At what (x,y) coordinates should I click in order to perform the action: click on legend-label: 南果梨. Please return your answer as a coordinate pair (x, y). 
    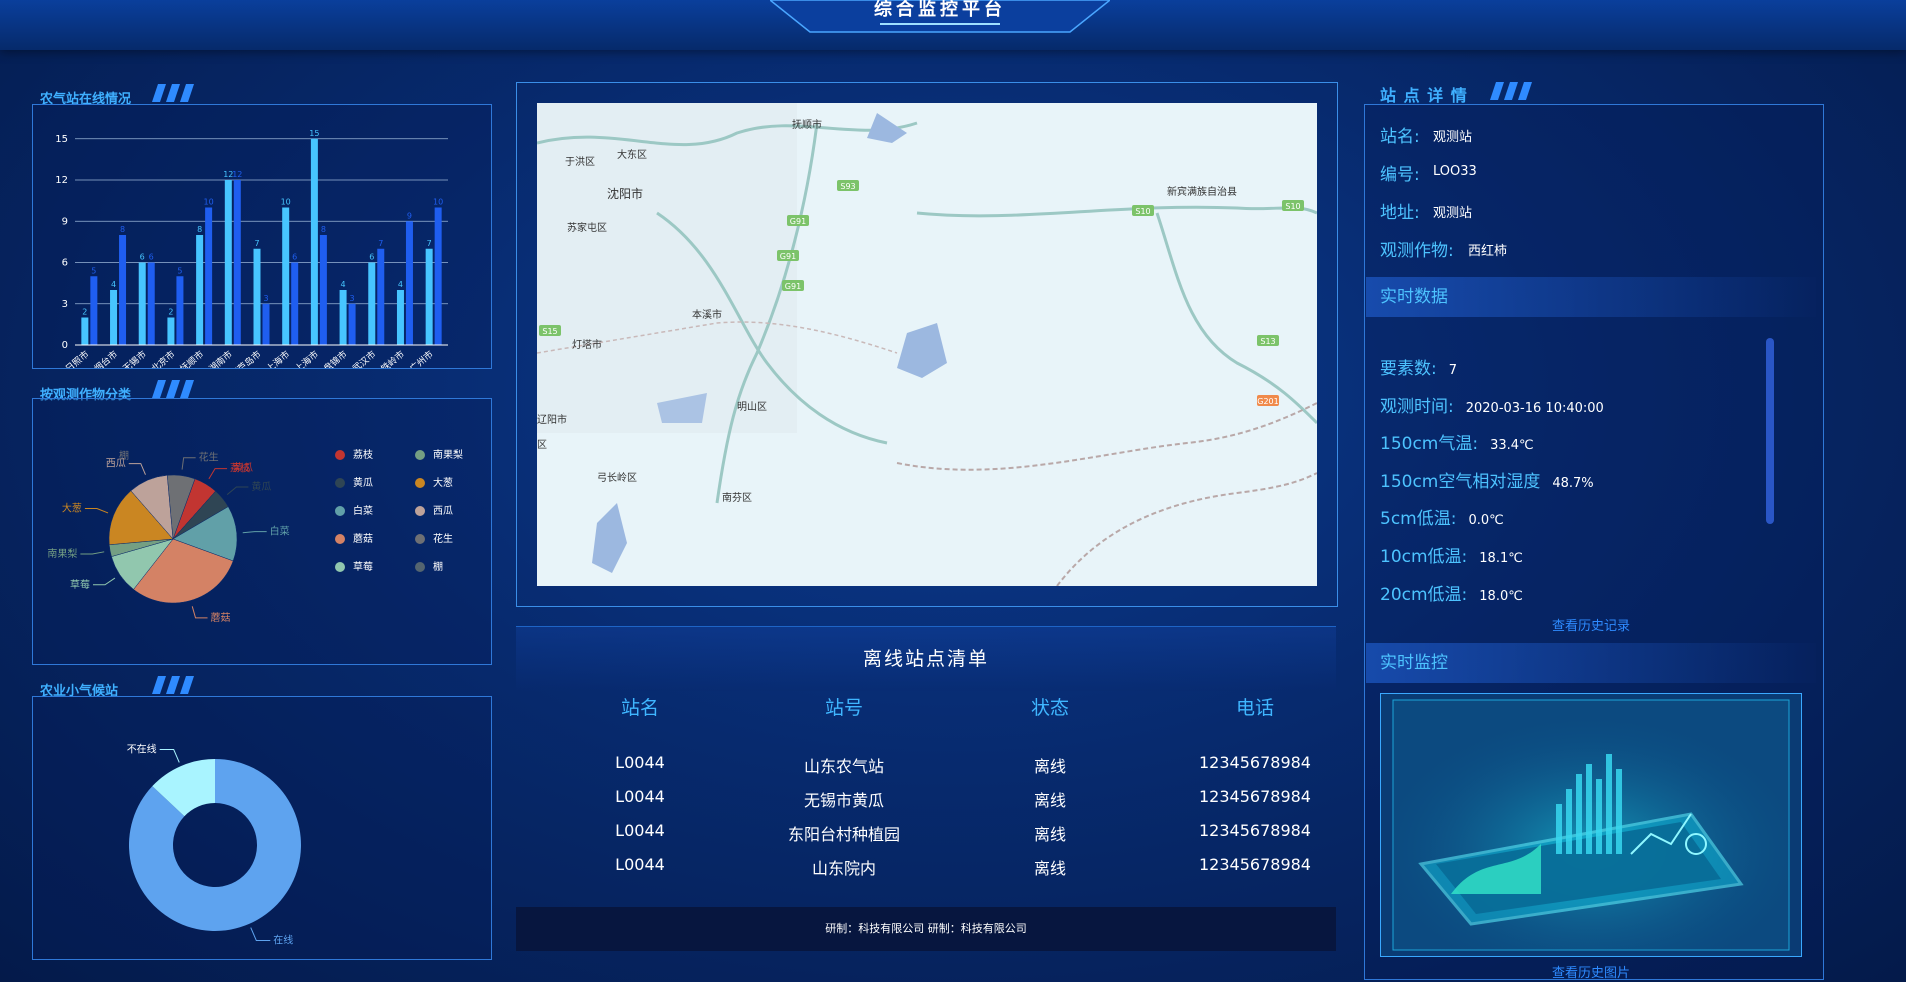
    Looking at the image, I should click on (448, 455).